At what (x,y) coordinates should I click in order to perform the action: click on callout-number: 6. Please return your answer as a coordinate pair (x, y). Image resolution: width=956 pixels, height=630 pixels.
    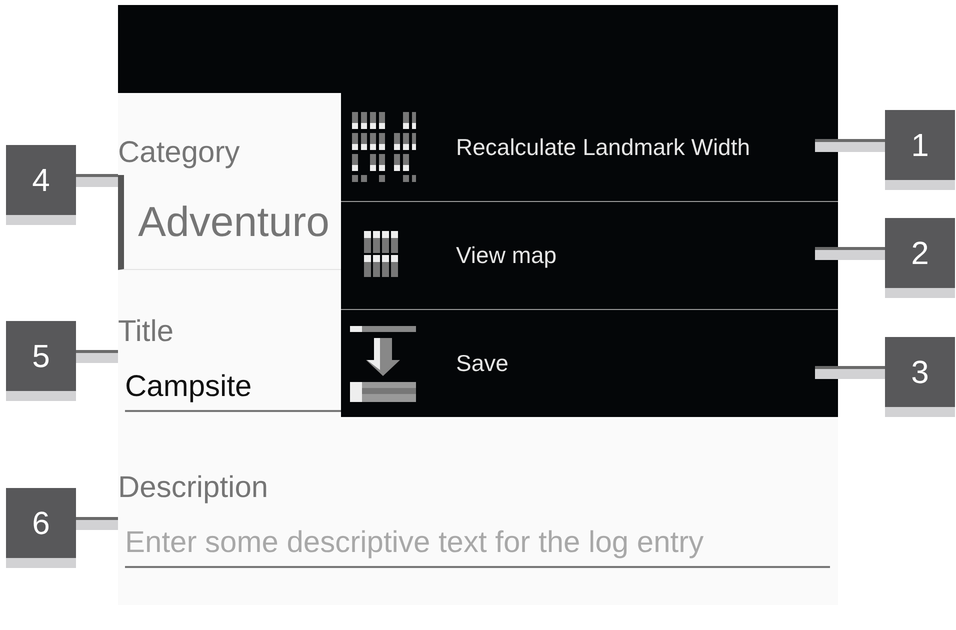
    Looking at the image, I should click on (41, 523).